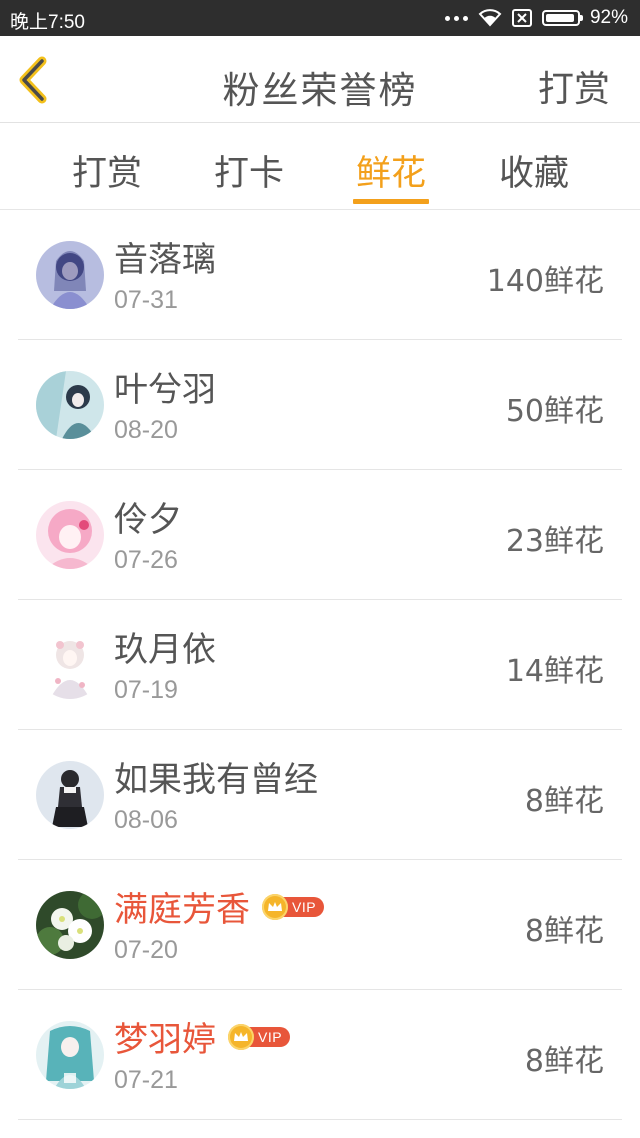 The width and height of the screenshot is (640, 1138). I want to click on active-tab-indicator, so click(391, 201).